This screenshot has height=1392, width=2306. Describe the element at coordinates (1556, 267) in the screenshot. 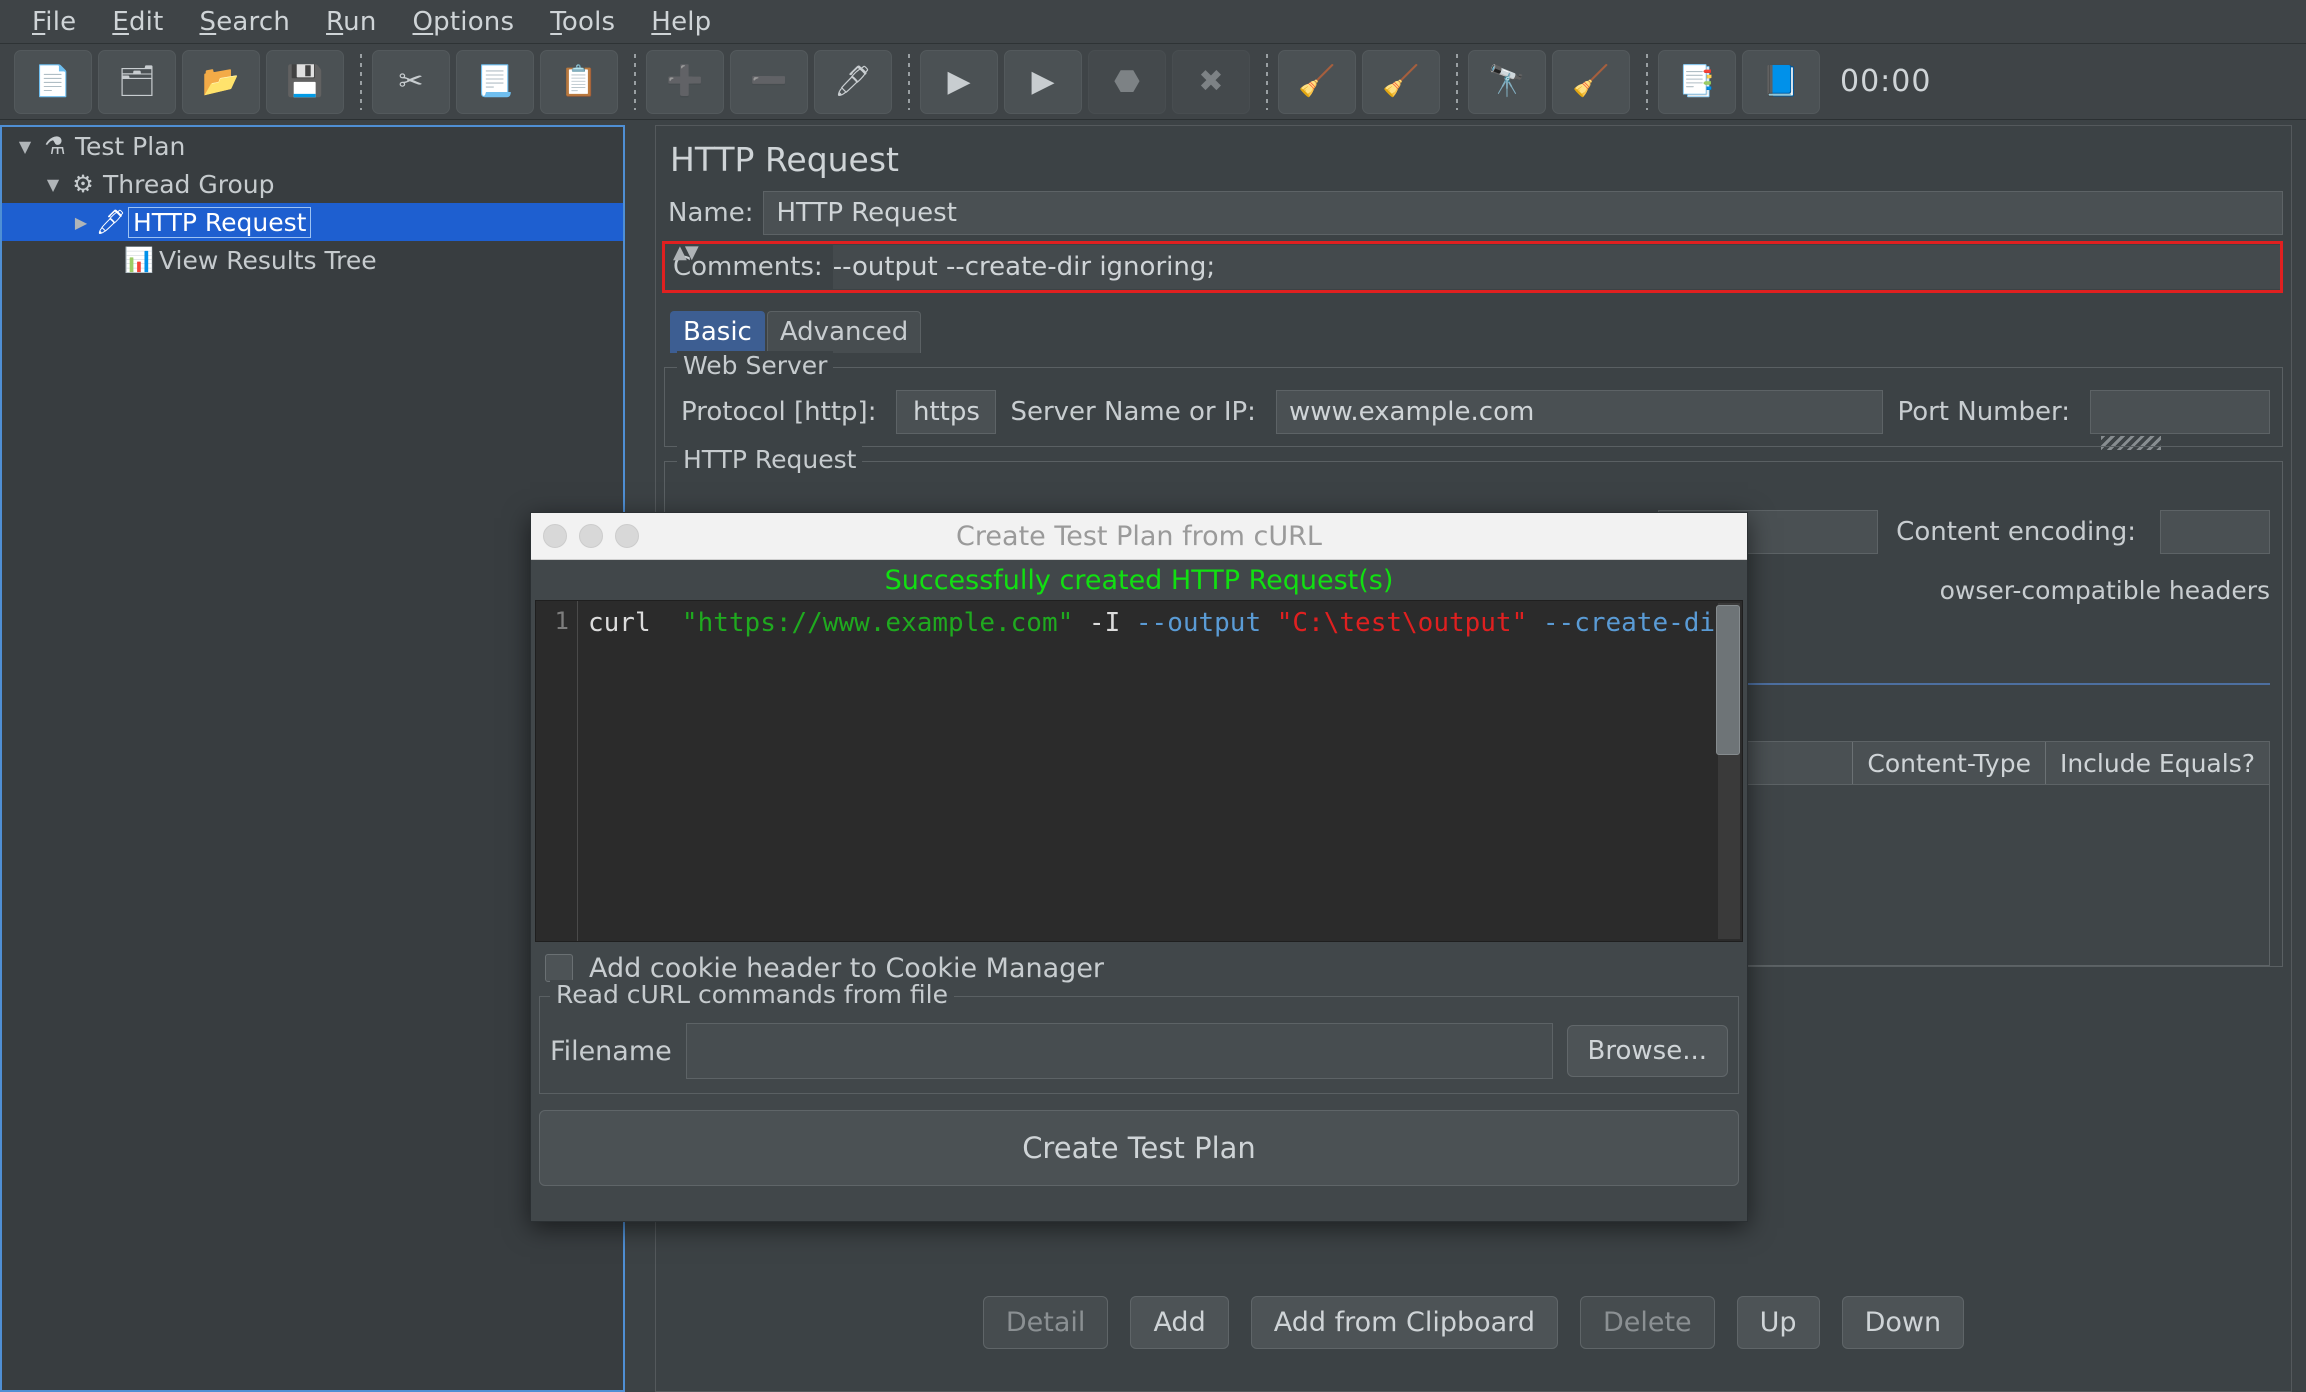

I see `comments-input: --output --create-dir ignoring;` at that location.